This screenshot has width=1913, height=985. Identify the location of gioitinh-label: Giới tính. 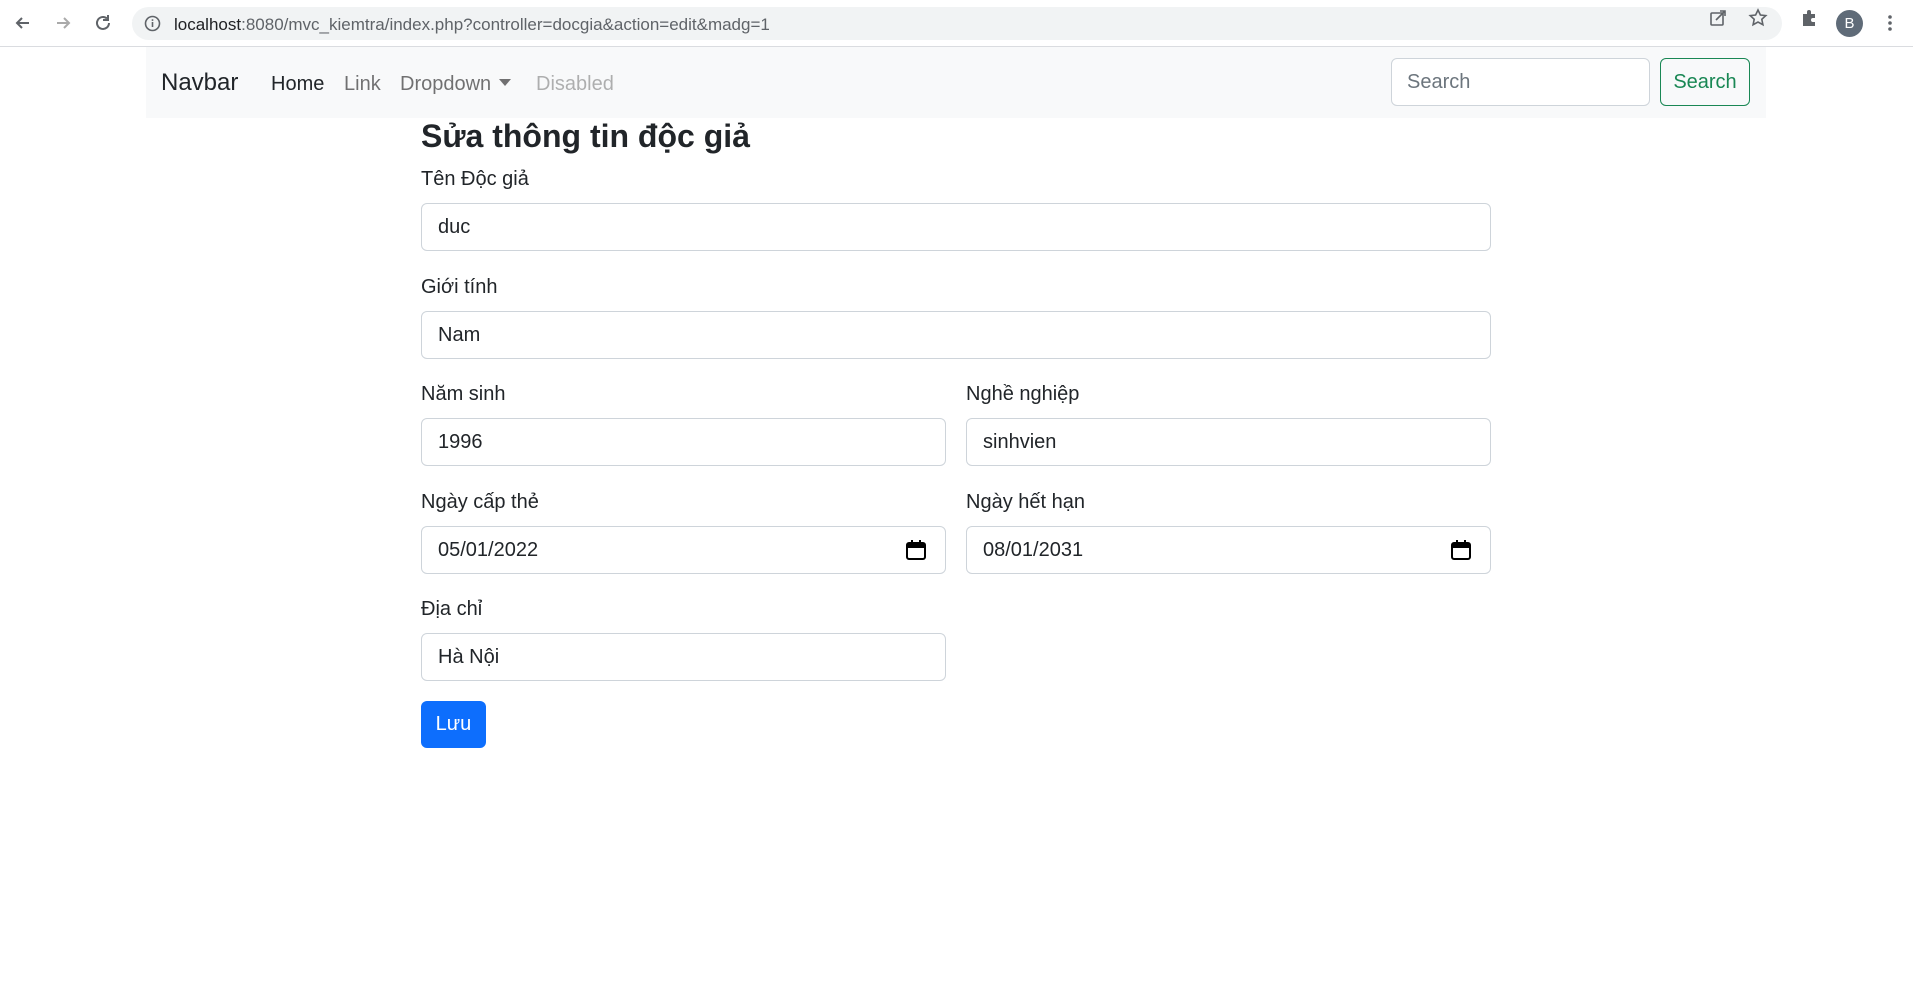
(459, 287).